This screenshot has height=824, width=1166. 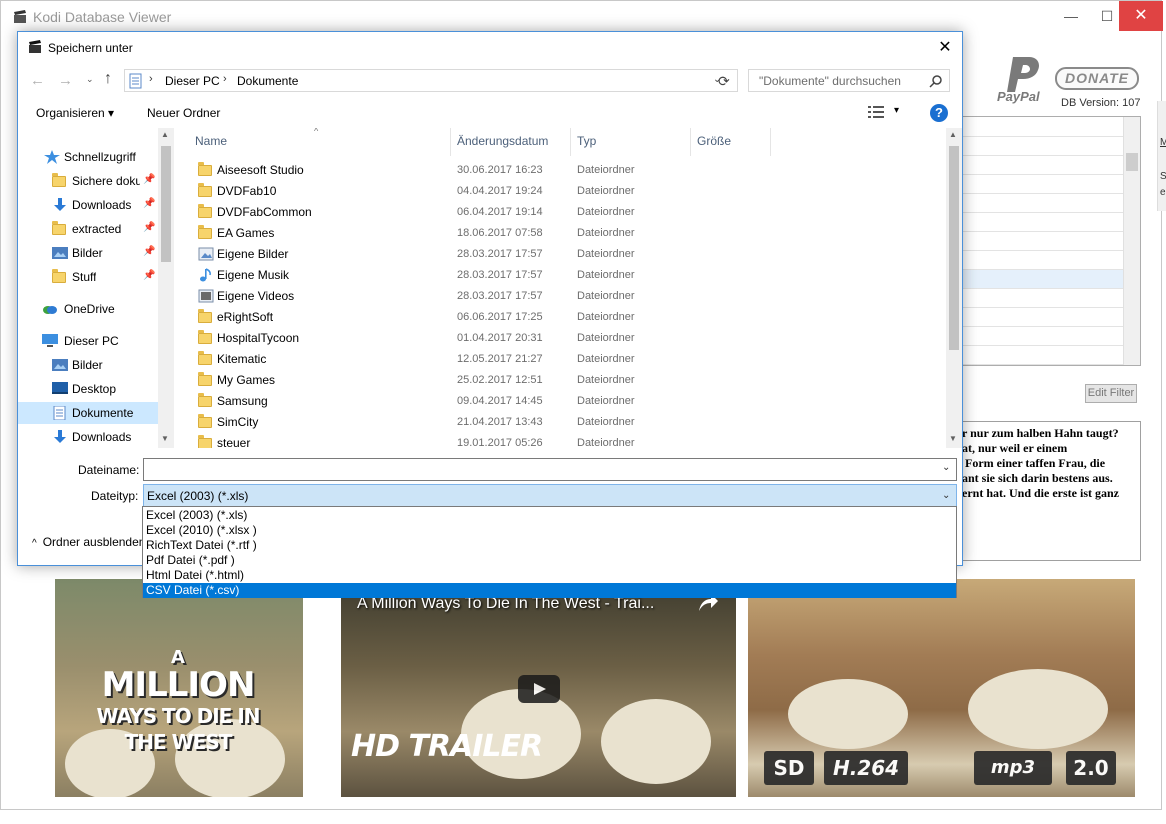 I want to click on grid-row-selected, so click(x=1042, y=279).